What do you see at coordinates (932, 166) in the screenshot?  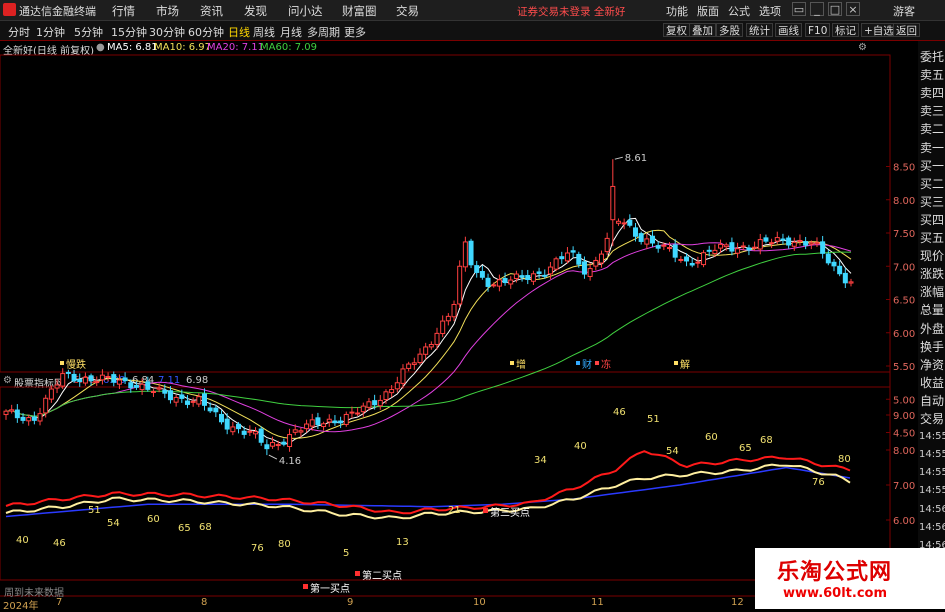 I see `sidebar-item: 买一` at bounding box center [932, 166].